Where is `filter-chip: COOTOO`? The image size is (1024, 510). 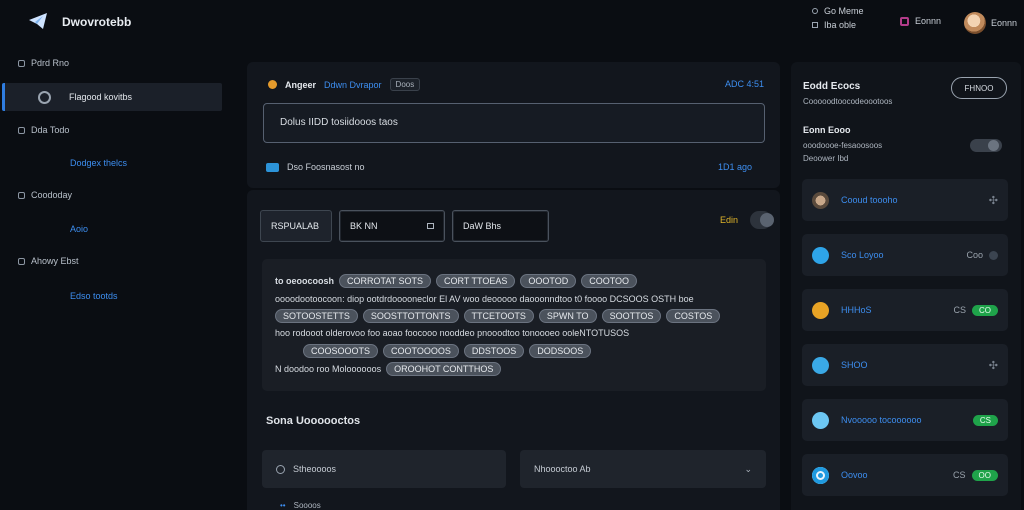 filter-chip: COOTOO is located at coordinates (609, 281).